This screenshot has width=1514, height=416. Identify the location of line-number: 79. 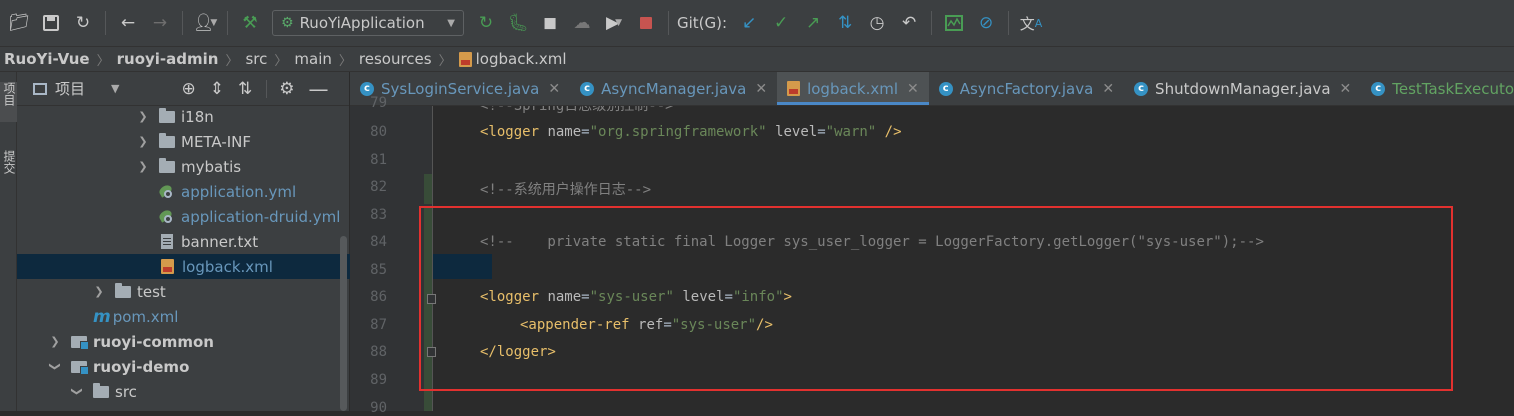
(378, 103).